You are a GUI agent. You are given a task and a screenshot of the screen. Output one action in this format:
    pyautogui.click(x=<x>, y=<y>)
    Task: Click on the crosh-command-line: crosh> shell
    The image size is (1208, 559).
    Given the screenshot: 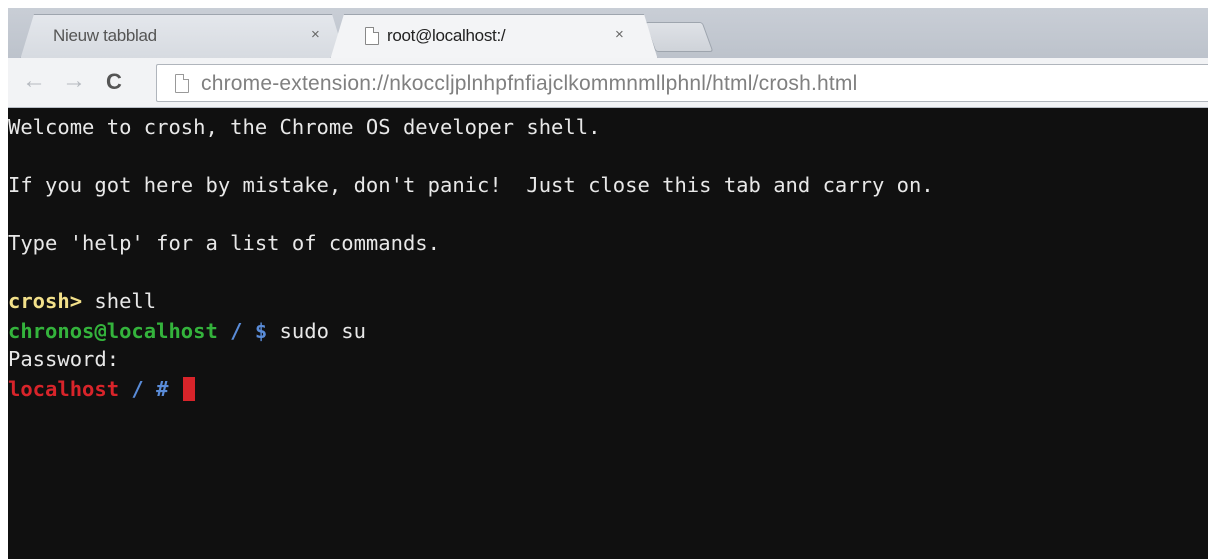 What is the action you would take?
    pyautogui.click(x=82, y=301)
    